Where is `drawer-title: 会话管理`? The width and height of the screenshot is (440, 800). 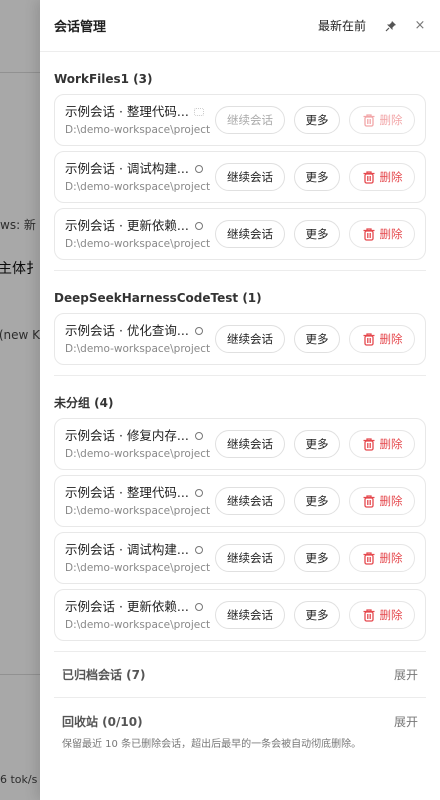 drawer-title: 会话管理 is located at coordinates (80, 27).